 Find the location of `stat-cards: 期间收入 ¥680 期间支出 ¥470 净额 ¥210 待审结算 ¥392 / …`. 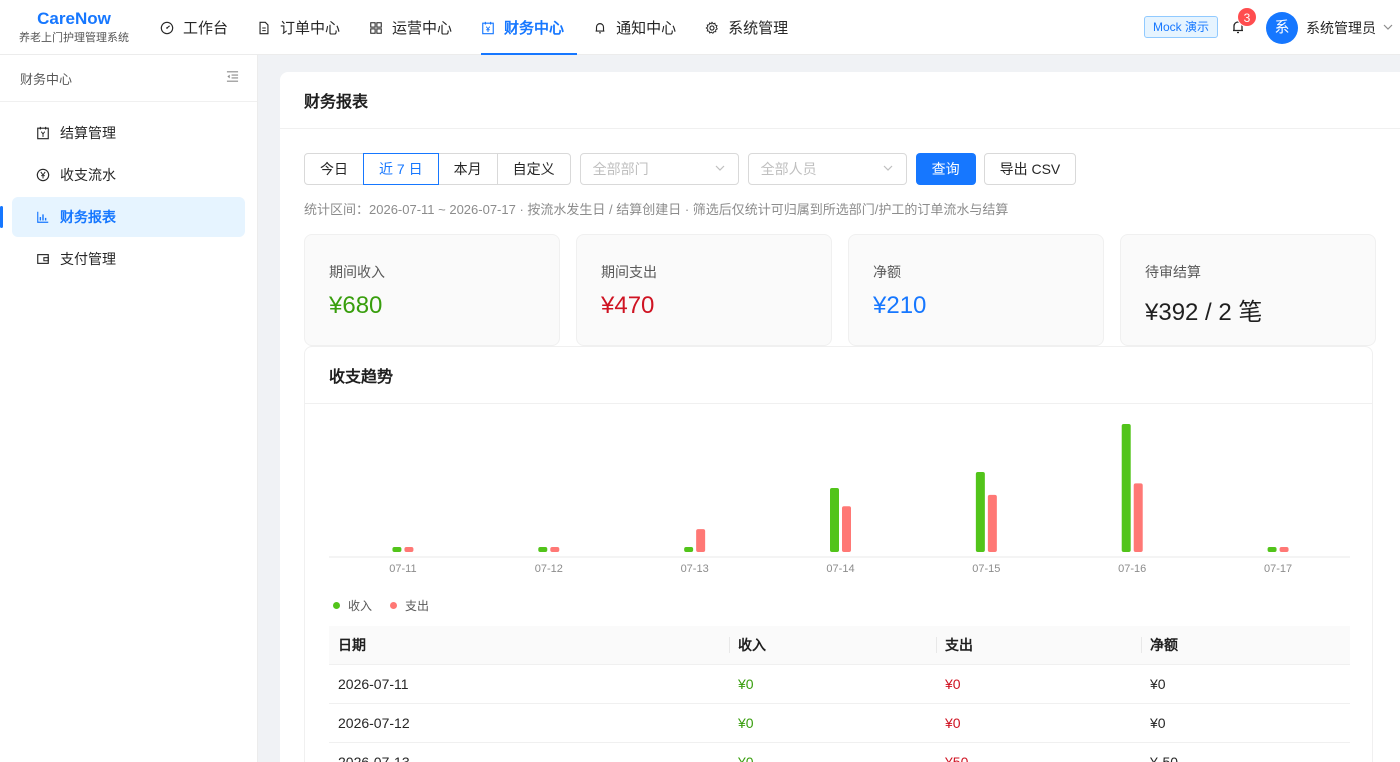

stat-cards: 期间收入 ¥680 期间支出 ¥470 净额 ¥210 待审结算 ¥392 / … is located at coordinates (840, 290).